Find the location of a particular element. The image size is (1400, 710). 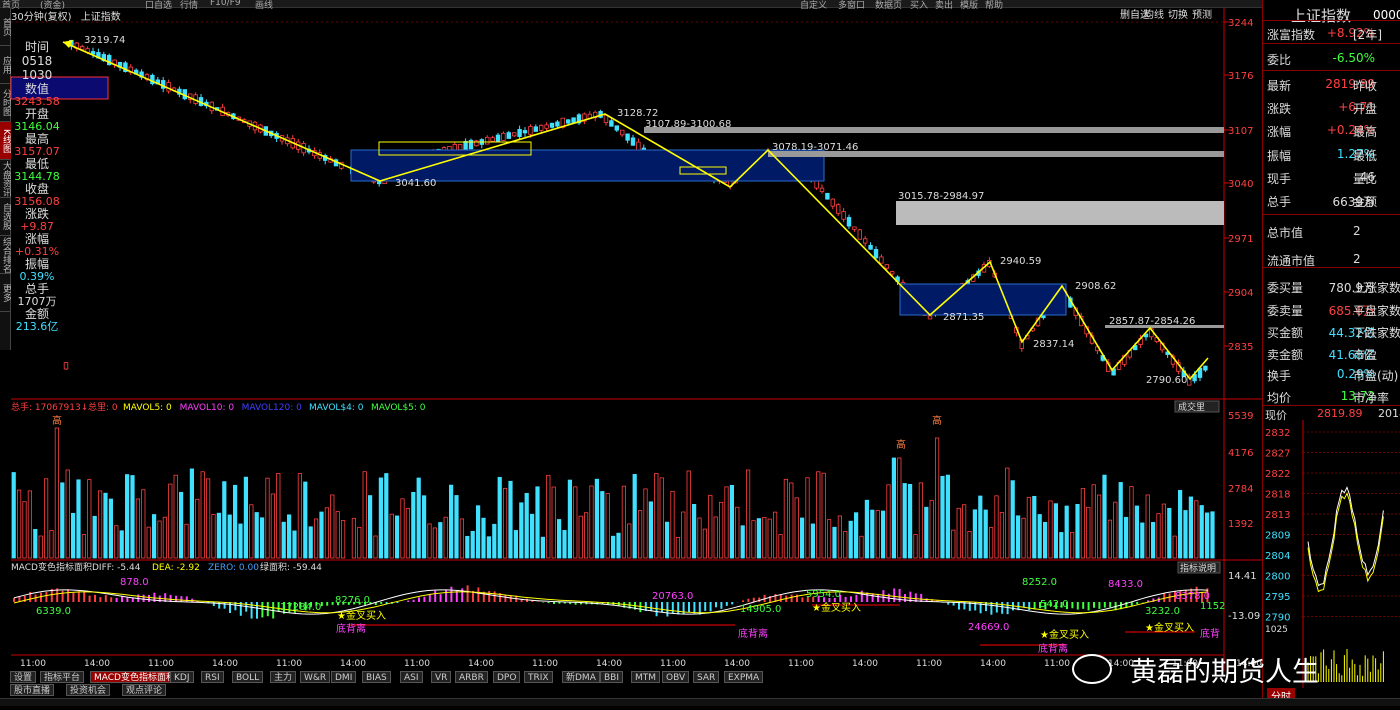

pattern-price-label: 3041.60 is located at coordinates (415, 183).